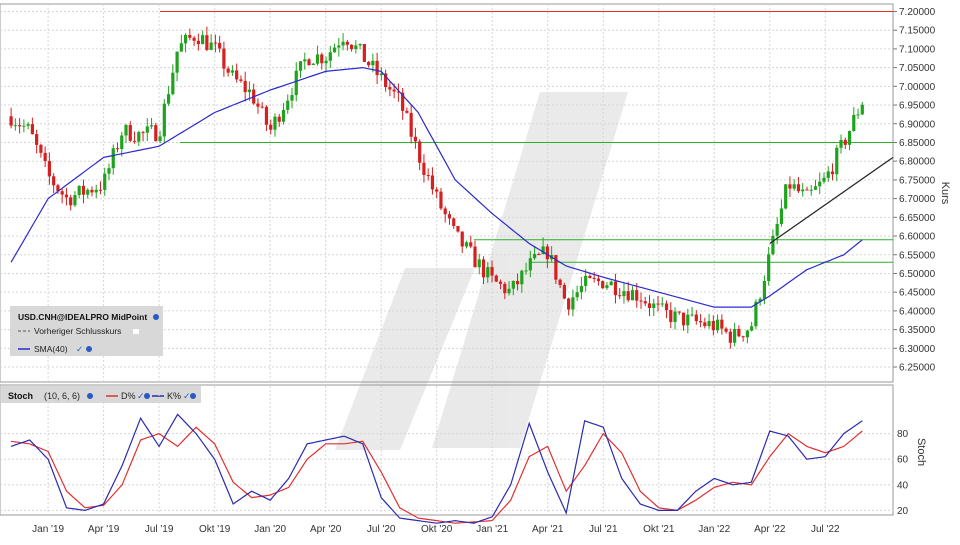 The width and height of the screenshot is (960, 545). I want to click on y-tick-label: 6.75000, so click(917, 180).